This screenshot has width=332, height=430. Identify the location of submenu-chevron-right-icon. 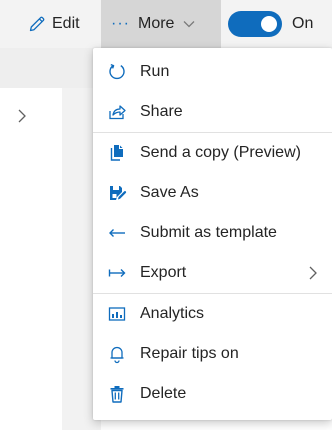
(313, 273).